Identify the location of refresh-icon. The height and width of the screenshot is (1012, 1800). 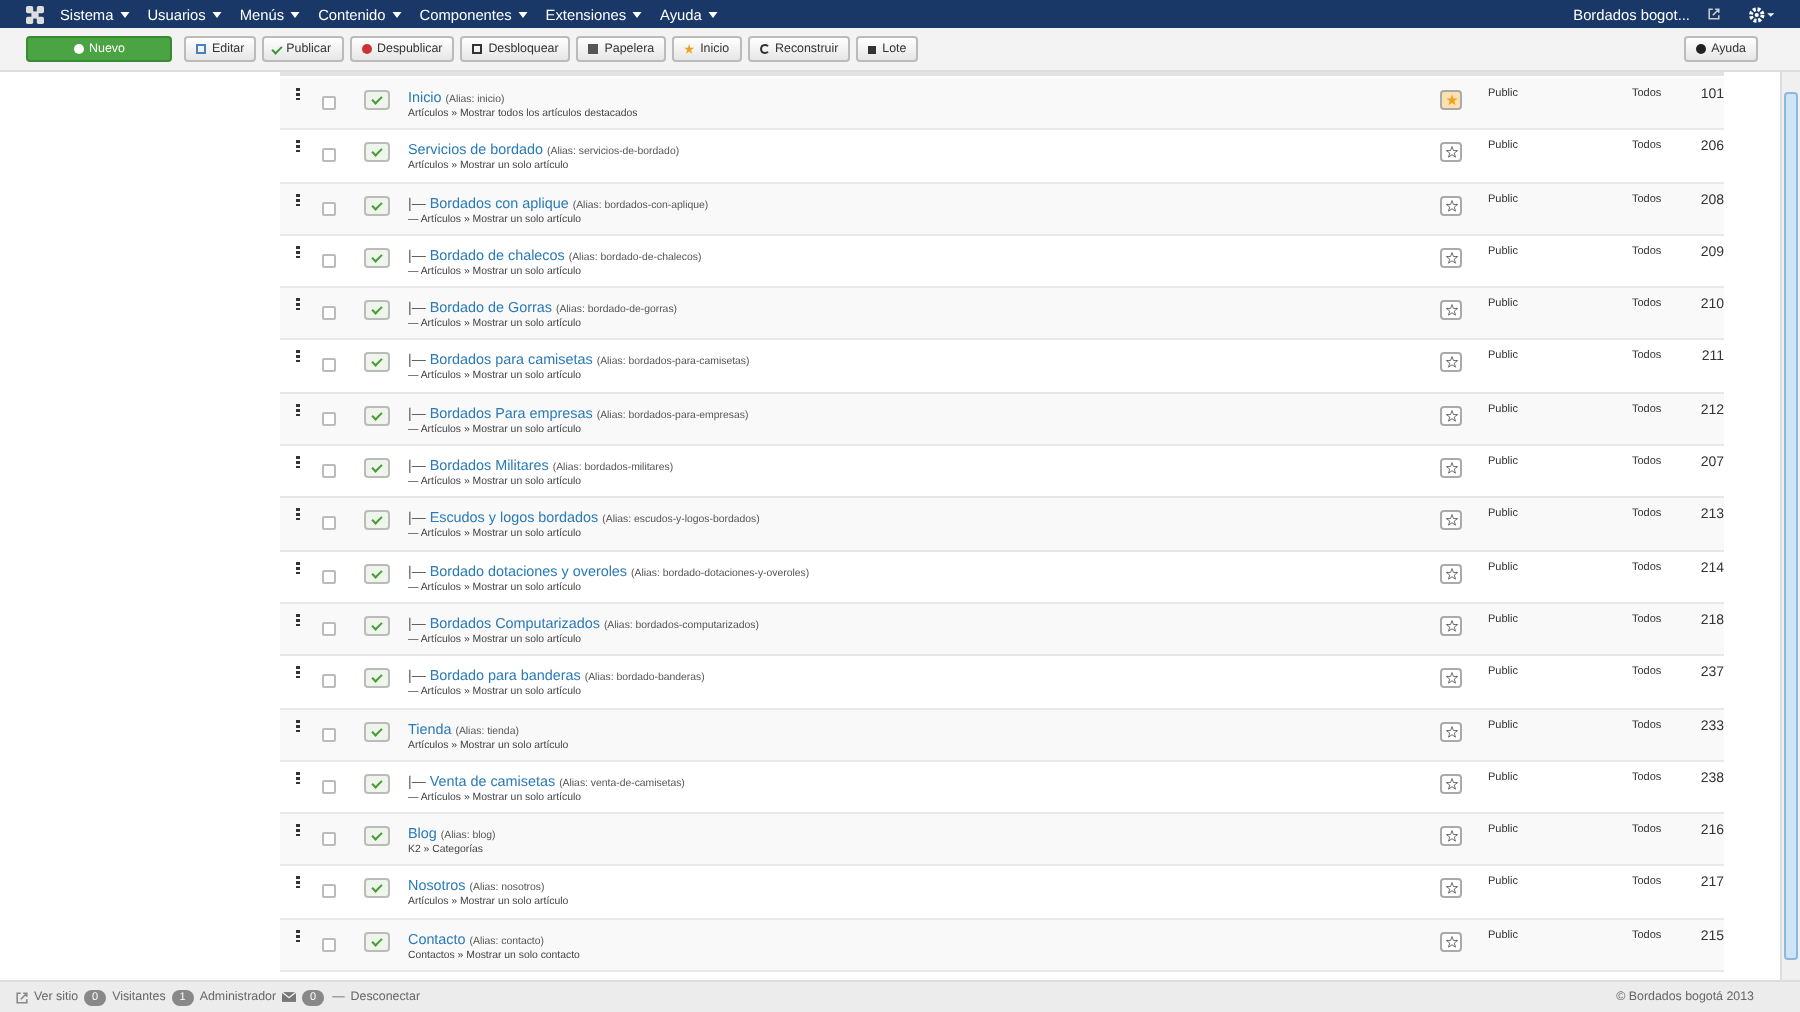
(764, 49).